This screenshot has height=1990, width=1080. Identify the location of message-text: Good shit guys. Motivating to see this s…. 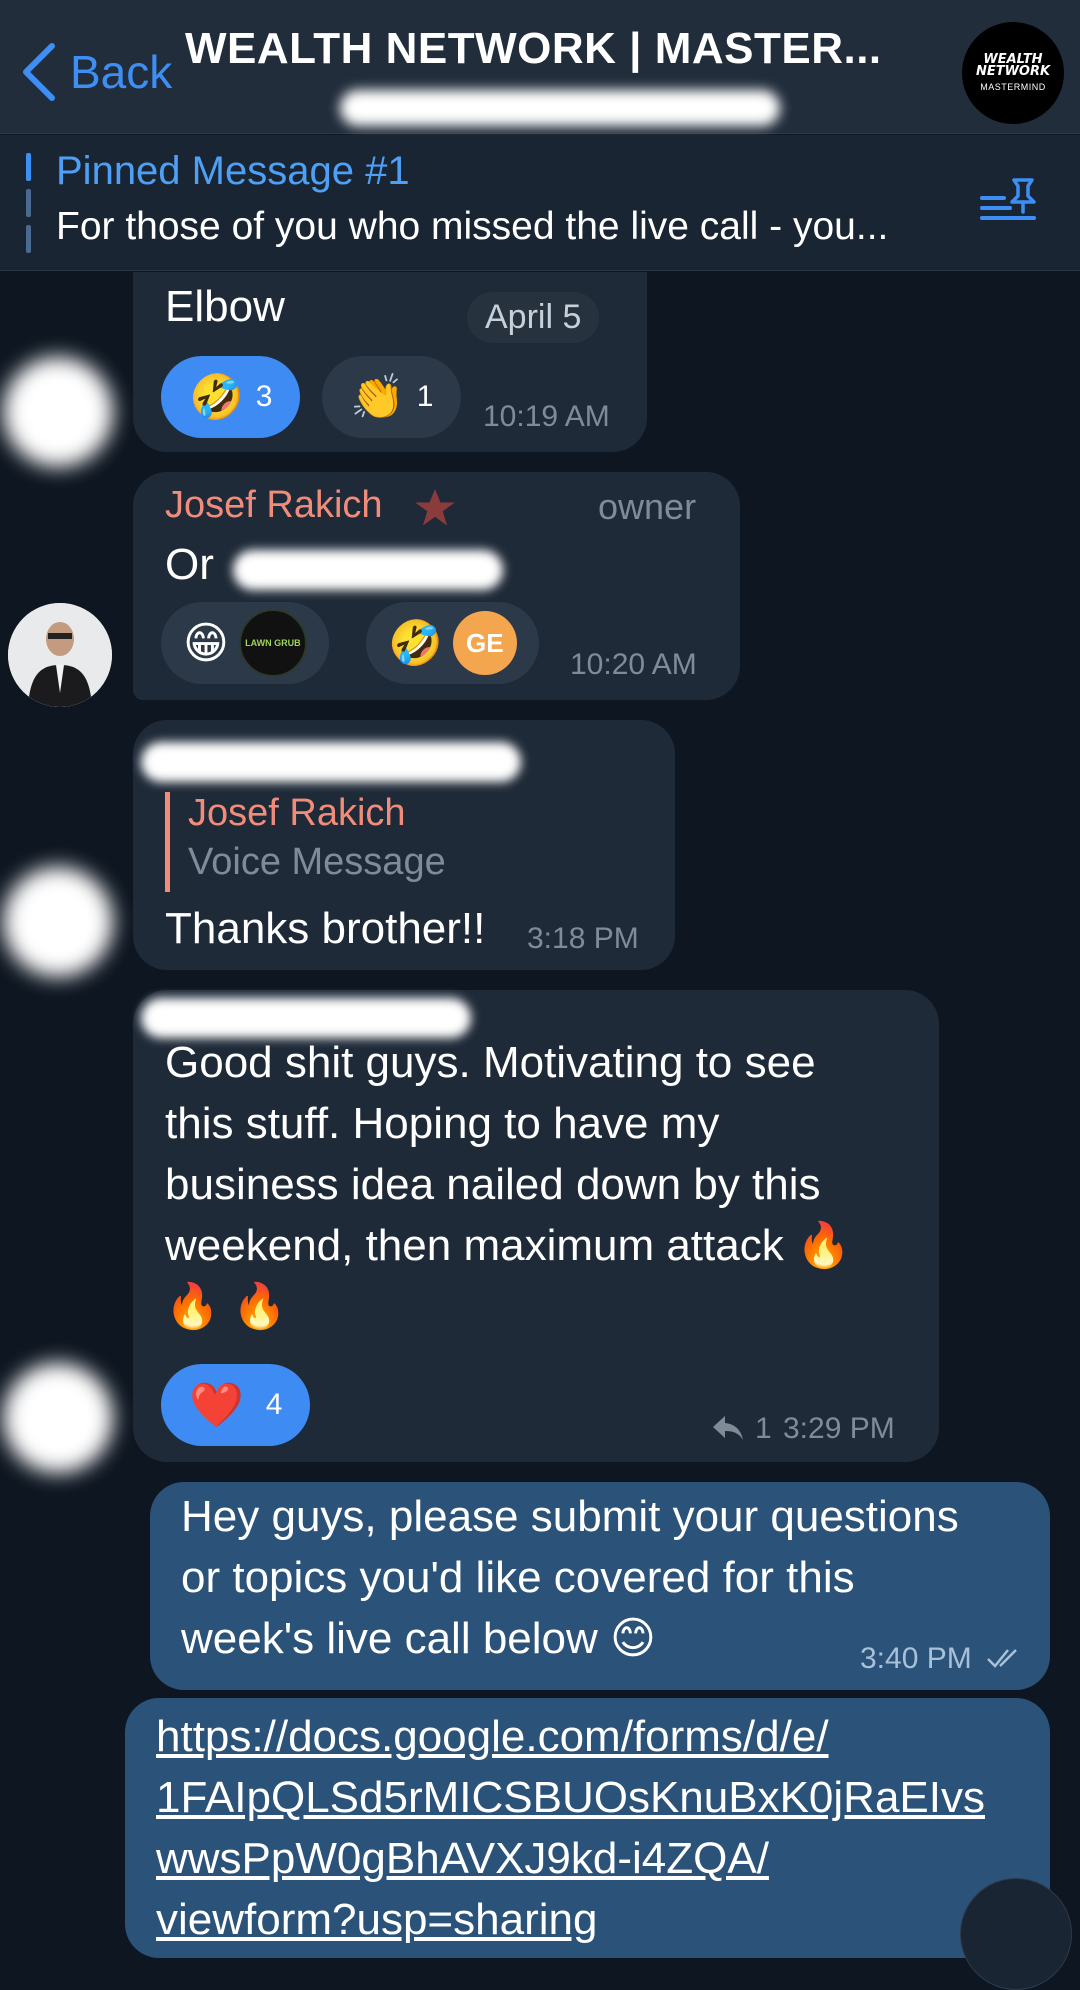
(508, 1184).